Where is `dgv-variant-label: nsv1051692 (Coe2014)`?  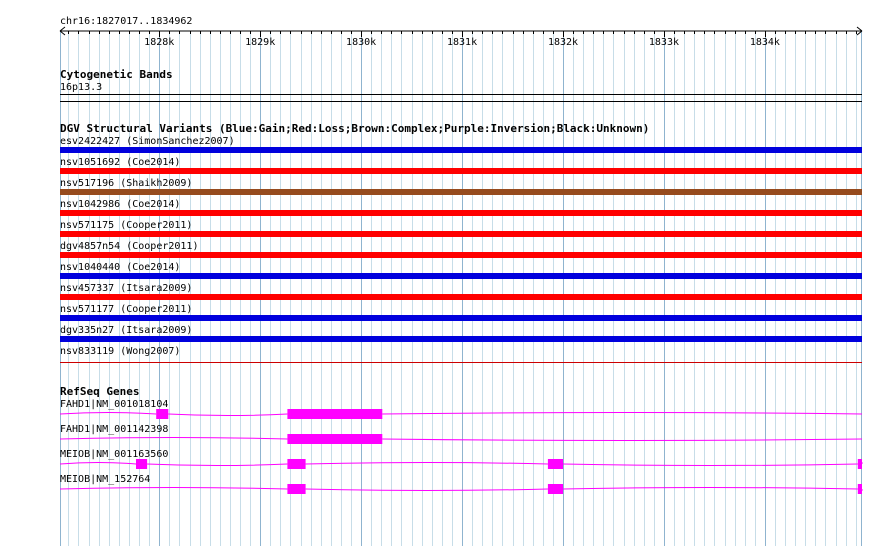 dgv-variant-label: nsv1051692 (Coe2014) is located at coordinates (120, 162).